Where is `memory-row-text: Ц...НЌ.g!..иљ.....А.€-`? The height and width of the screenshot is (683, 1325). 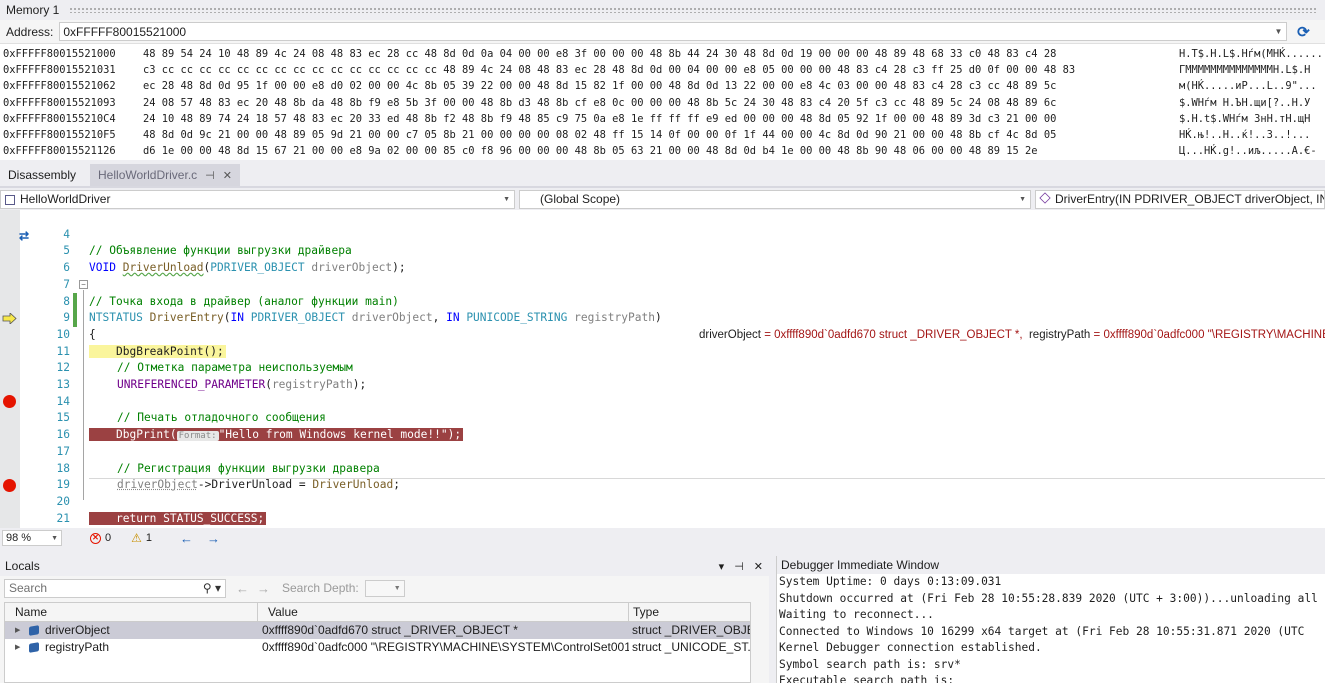 memory-row-text: Ц...НЌ.g!..иљ.....А.€- is located at coordinates (1252, 151).